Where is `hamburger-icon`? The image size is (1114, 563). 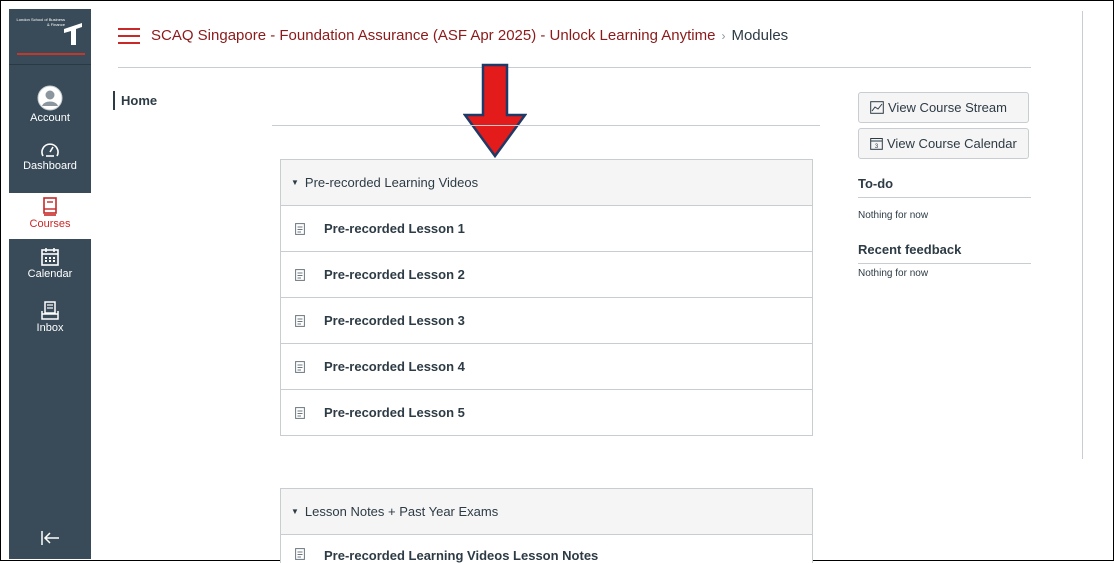
hamburger-icon is located at coordinates (129, 29).